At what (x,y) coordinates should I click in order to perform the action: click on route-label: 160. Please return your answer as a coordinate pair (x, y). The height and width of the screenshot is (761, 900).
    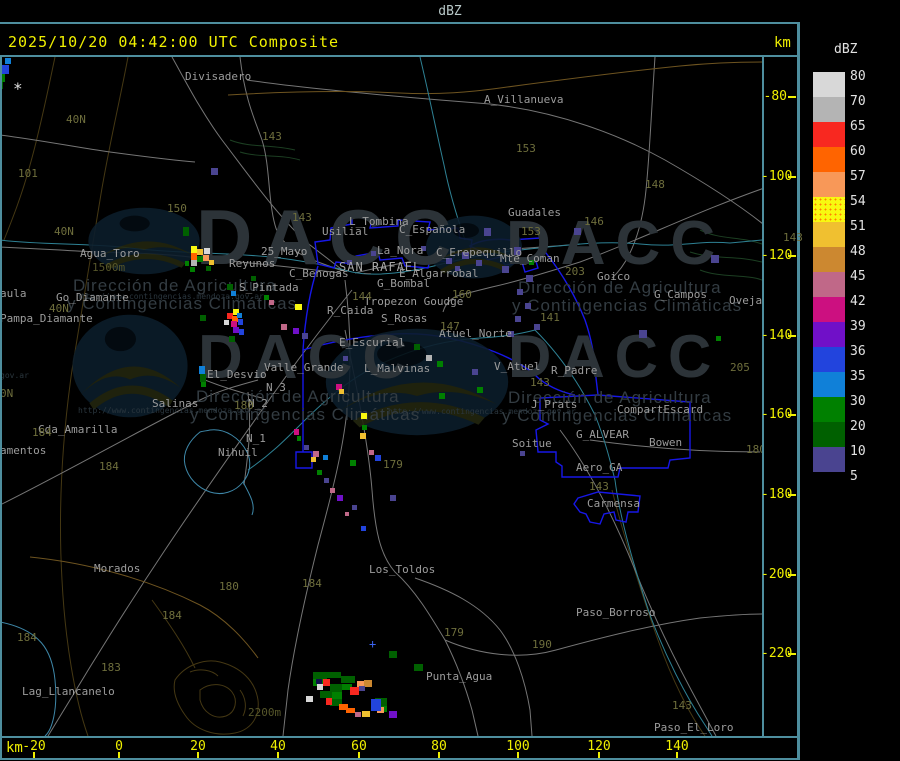
    Looking at the image, I should click on (462, 294).